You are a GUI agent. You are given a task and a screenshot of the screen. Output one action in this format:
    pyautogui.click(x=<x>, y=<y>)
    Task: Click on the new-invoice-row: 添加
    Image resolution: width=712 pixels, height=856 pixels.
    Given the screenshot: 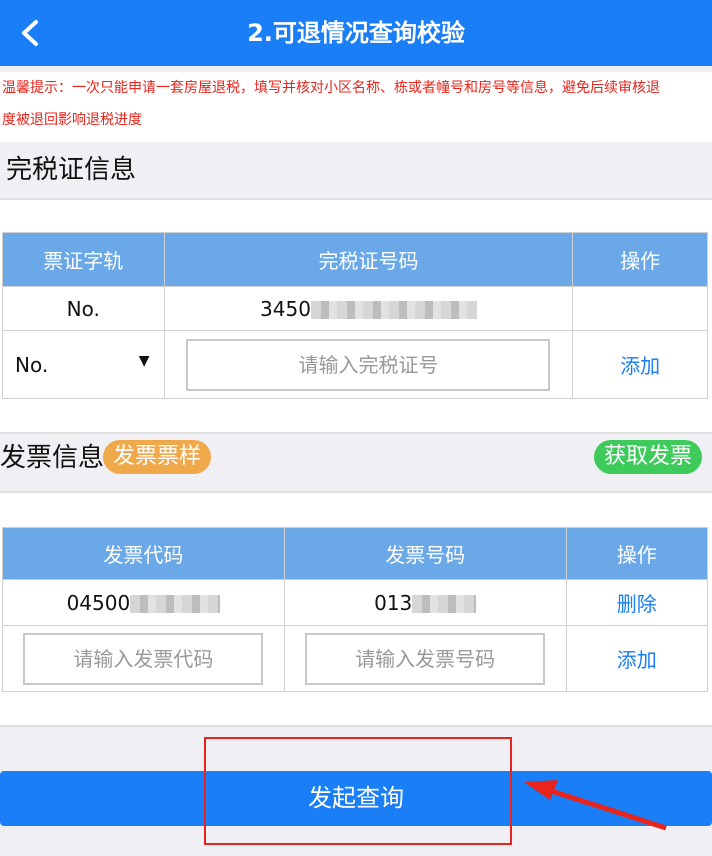 What is the action you would take?
    pyautogui.click(x=355, y=658)
    